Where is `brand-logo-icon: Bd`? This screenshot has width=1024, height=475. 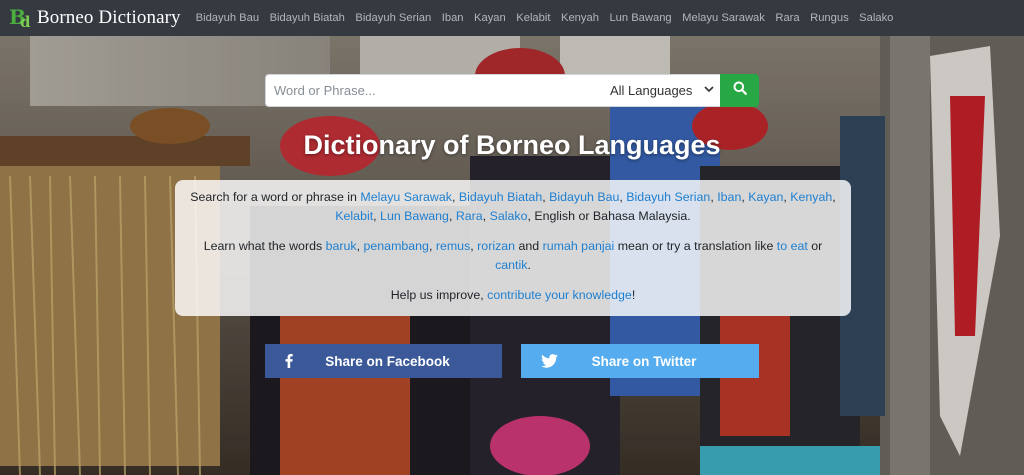
brand-logo-icon: Bd is located at coordinates (20, 18).